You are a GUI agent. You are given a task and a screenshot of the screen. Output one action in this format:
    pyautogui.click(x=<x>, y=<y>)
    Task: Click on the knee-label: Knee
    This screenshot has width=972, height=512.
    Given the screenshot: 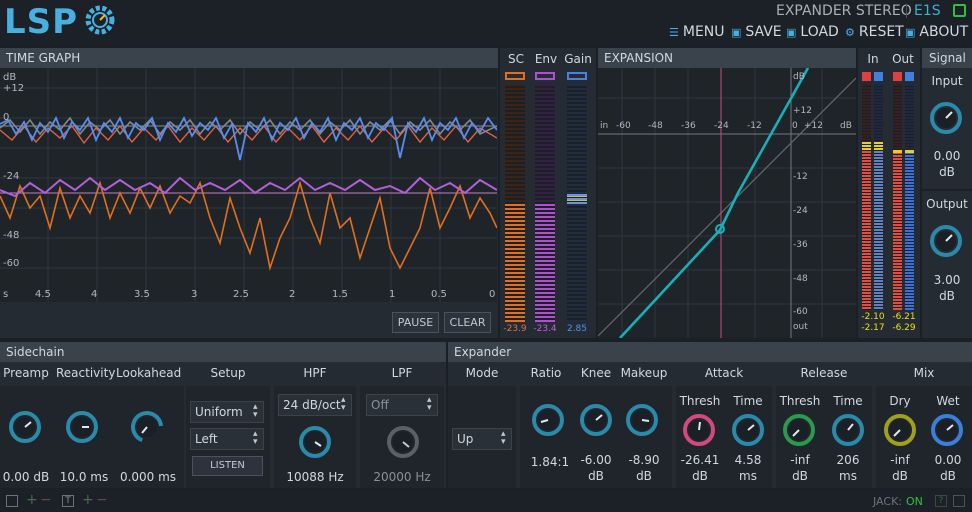 What is the action you would take?
    pyautogui.click(x=596, y=373)
    